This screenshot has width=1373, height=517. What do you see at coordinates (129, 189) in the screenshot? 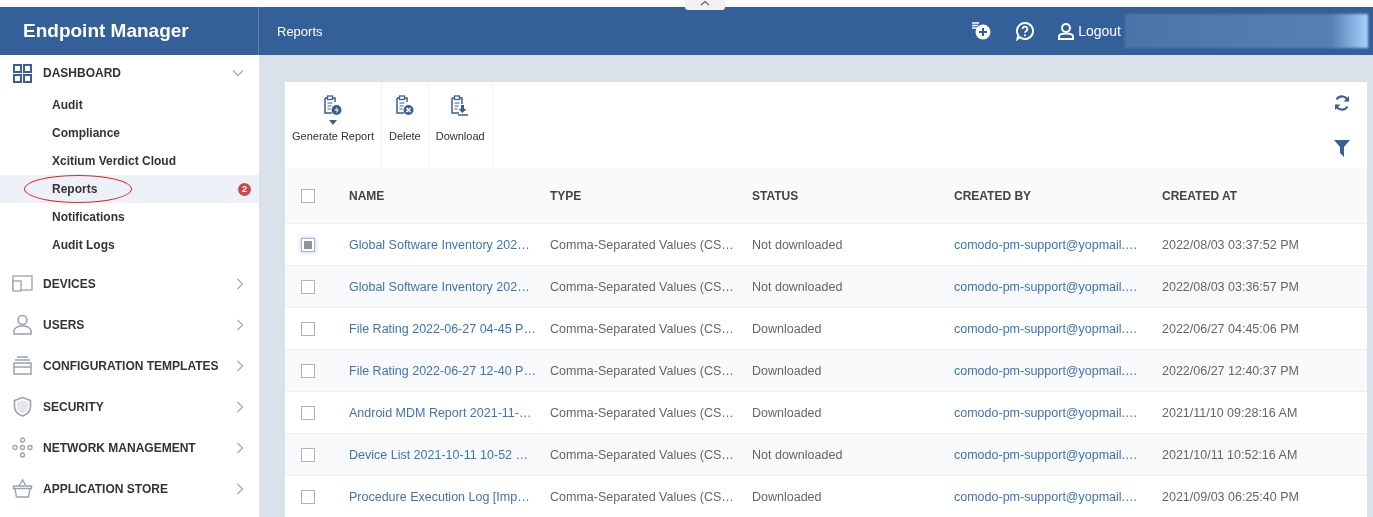
I see `sidebar-item: Reports 2` at bounding box center [129, 189].